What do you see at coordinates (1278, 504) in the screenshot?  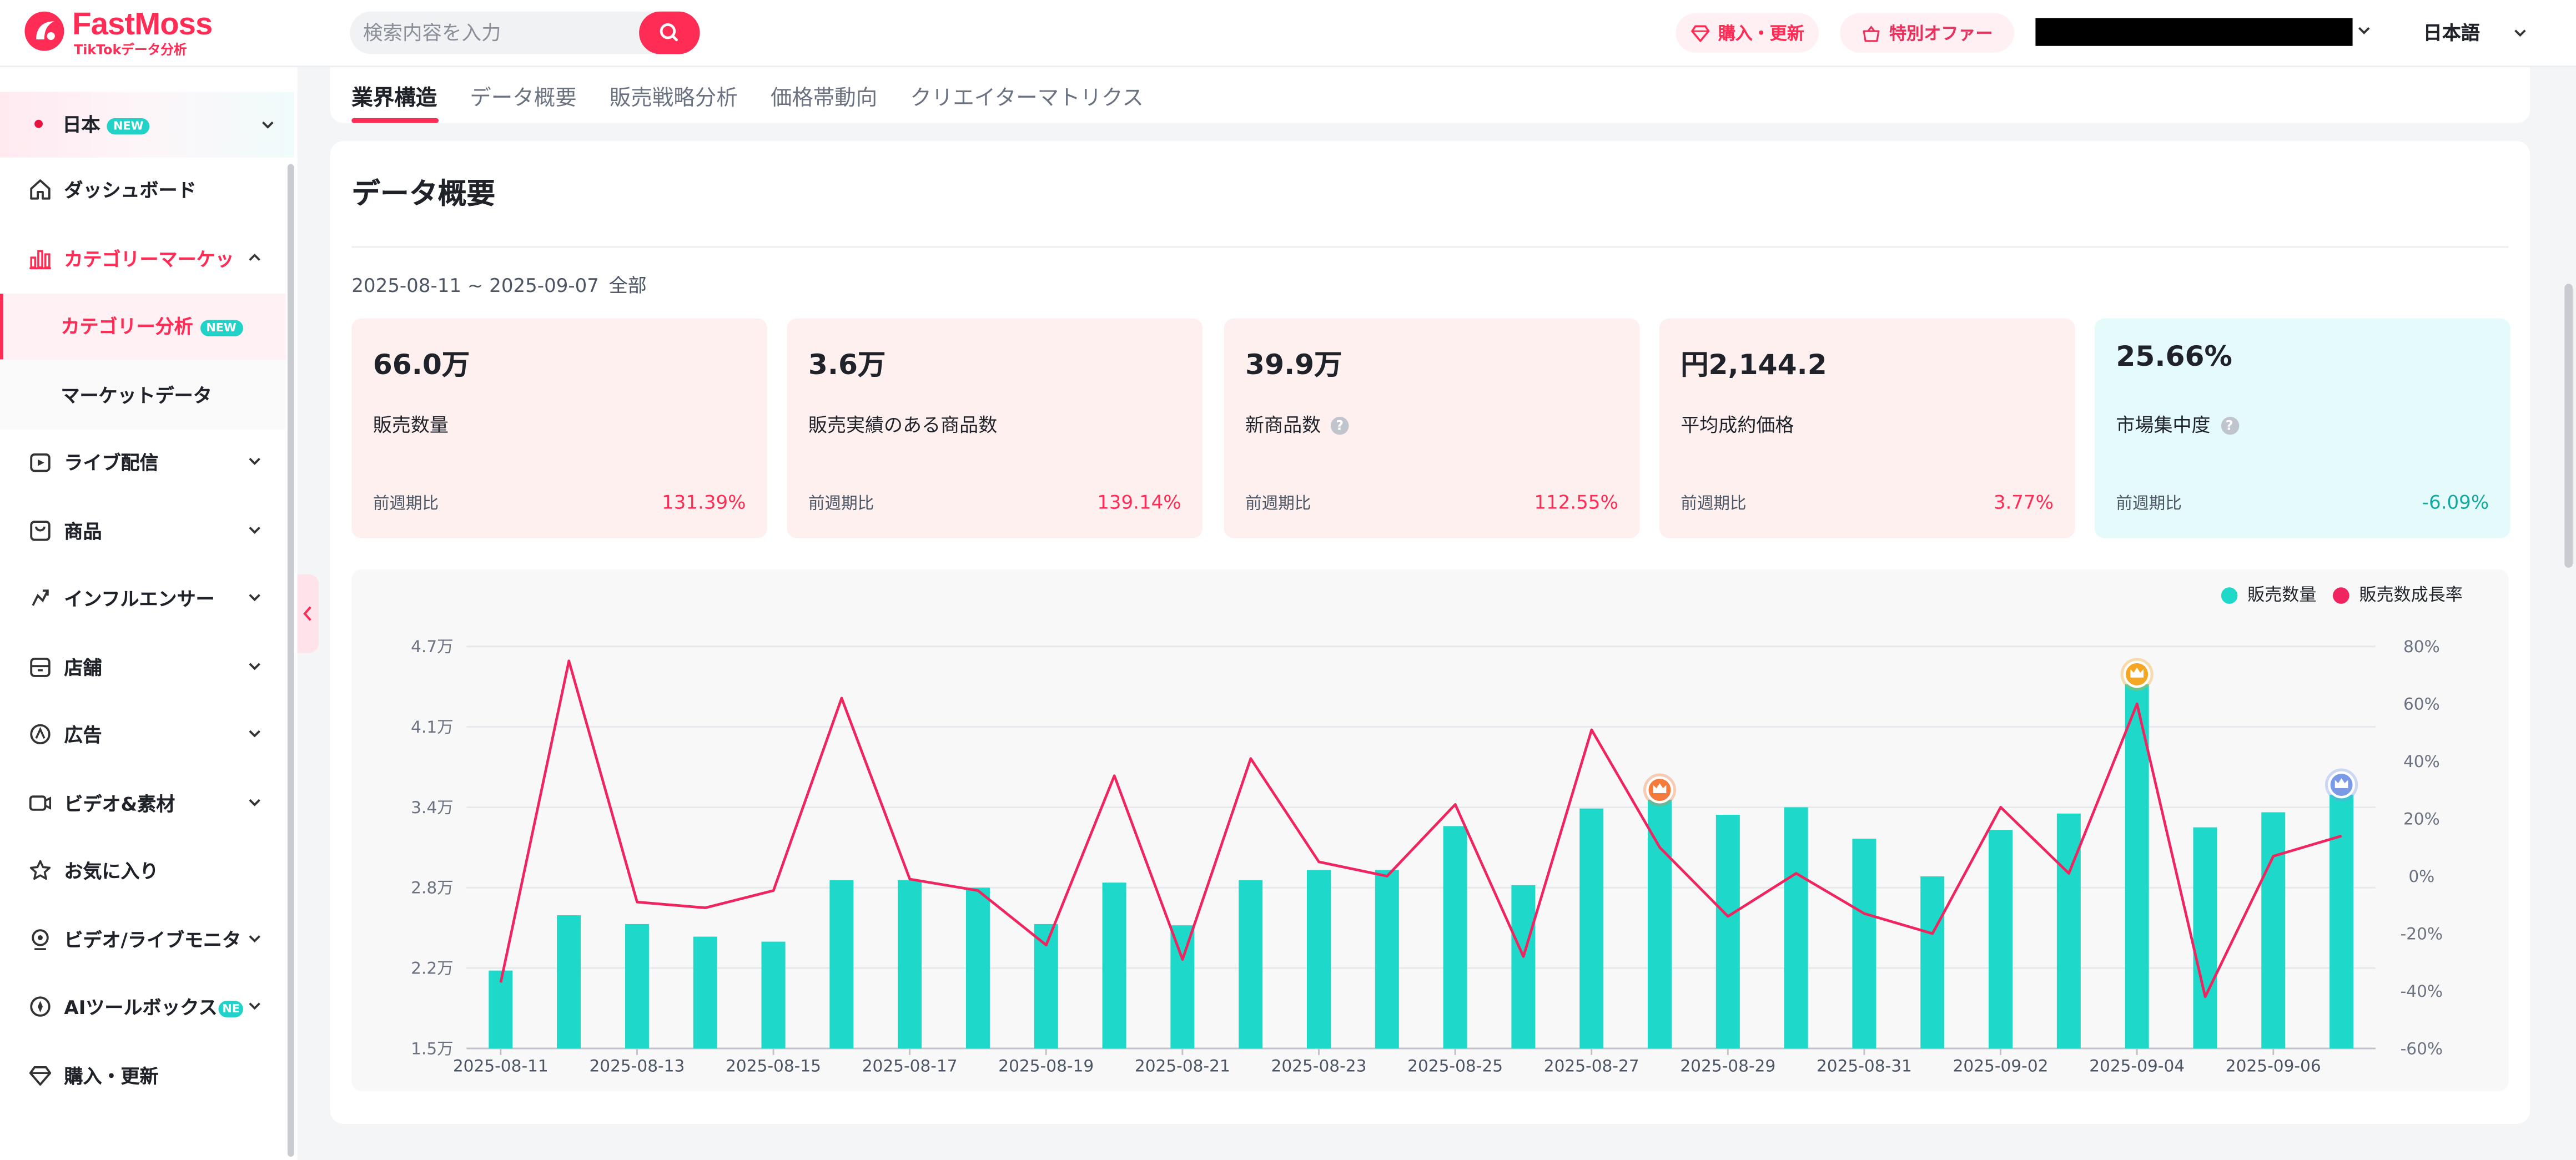 I see `stat-compare-label: 前週期比` at bounding box center [1278, 504].